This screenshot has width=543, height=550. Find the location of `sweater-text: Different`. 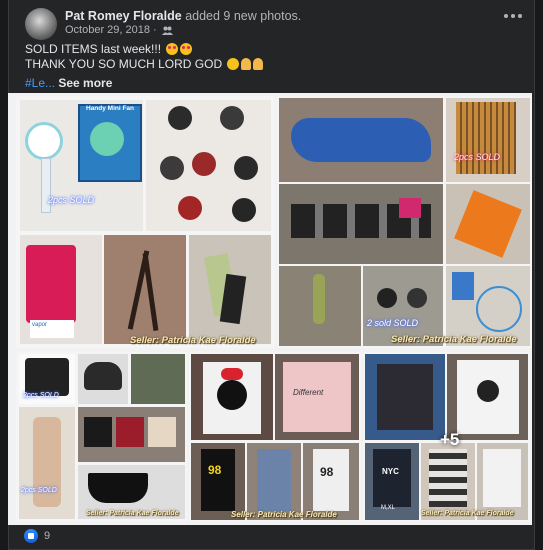

sweater-text: Different is located at coordinates (308, 392).